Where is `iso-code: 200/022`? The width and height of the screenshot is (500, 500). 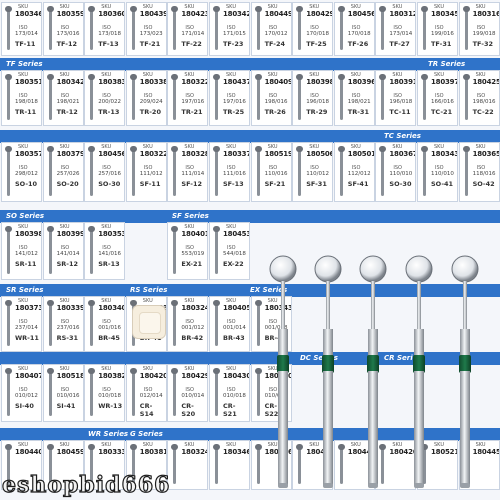
iso-code: 200/022 is located at coordinates (110, 102).